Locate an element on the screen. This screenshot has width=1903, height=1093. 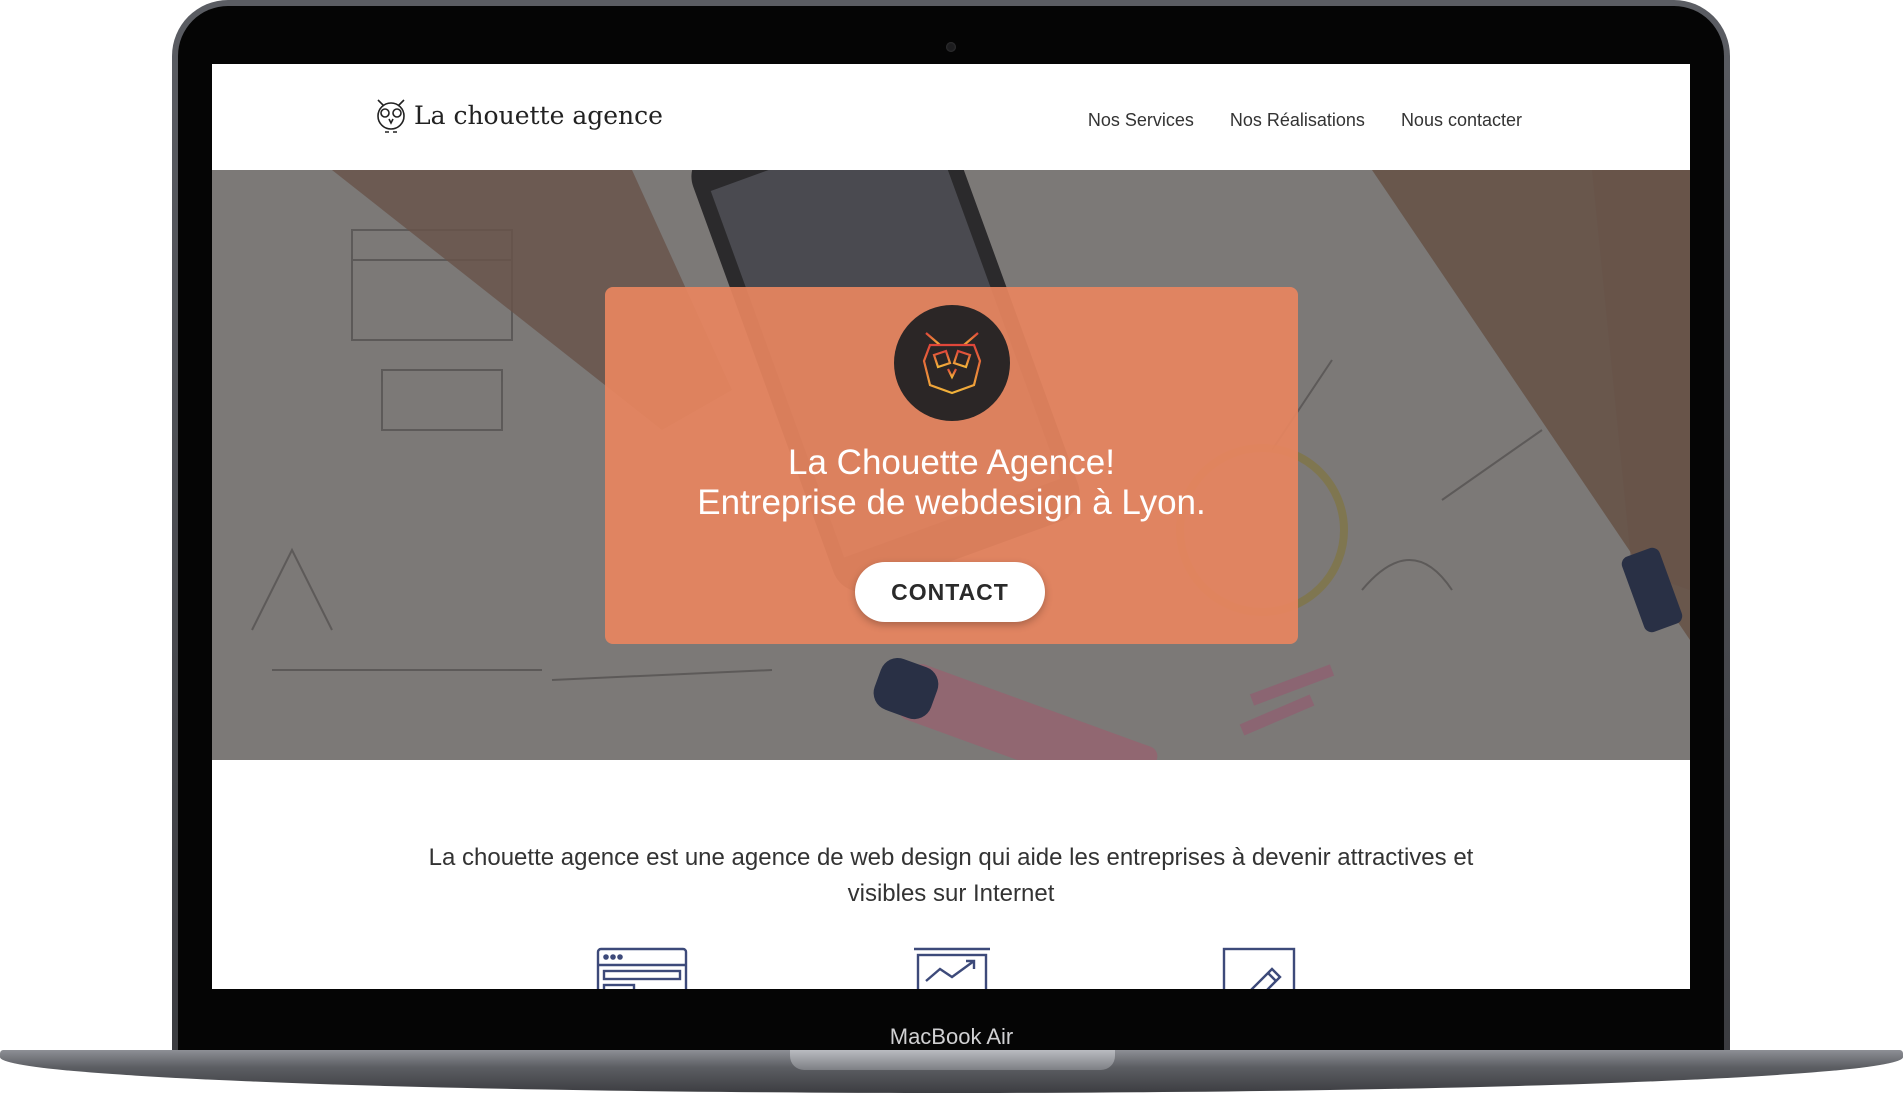
browser-window-icon is located at coordinates (642, 968).